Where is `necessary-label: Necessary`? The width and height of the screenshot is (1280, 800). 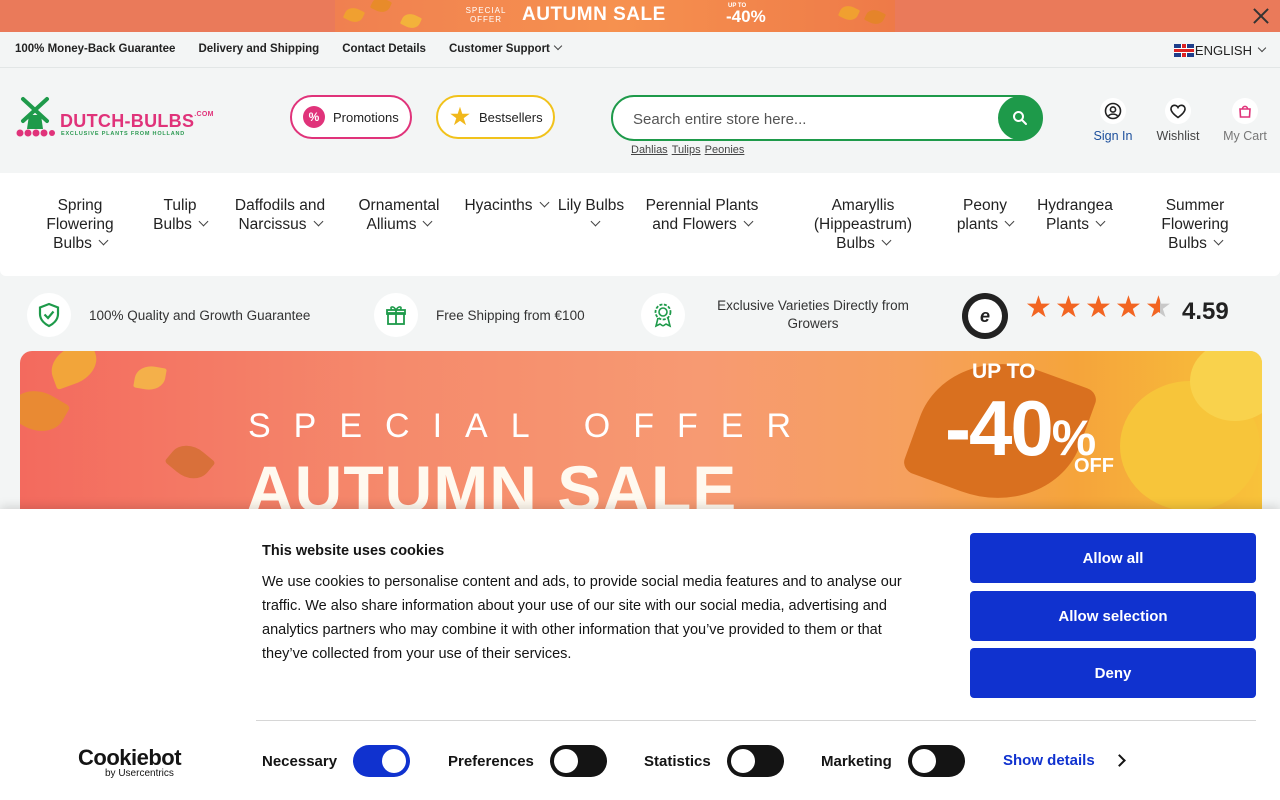 necessary-label: Necessary is located at coordinates (300, 761).